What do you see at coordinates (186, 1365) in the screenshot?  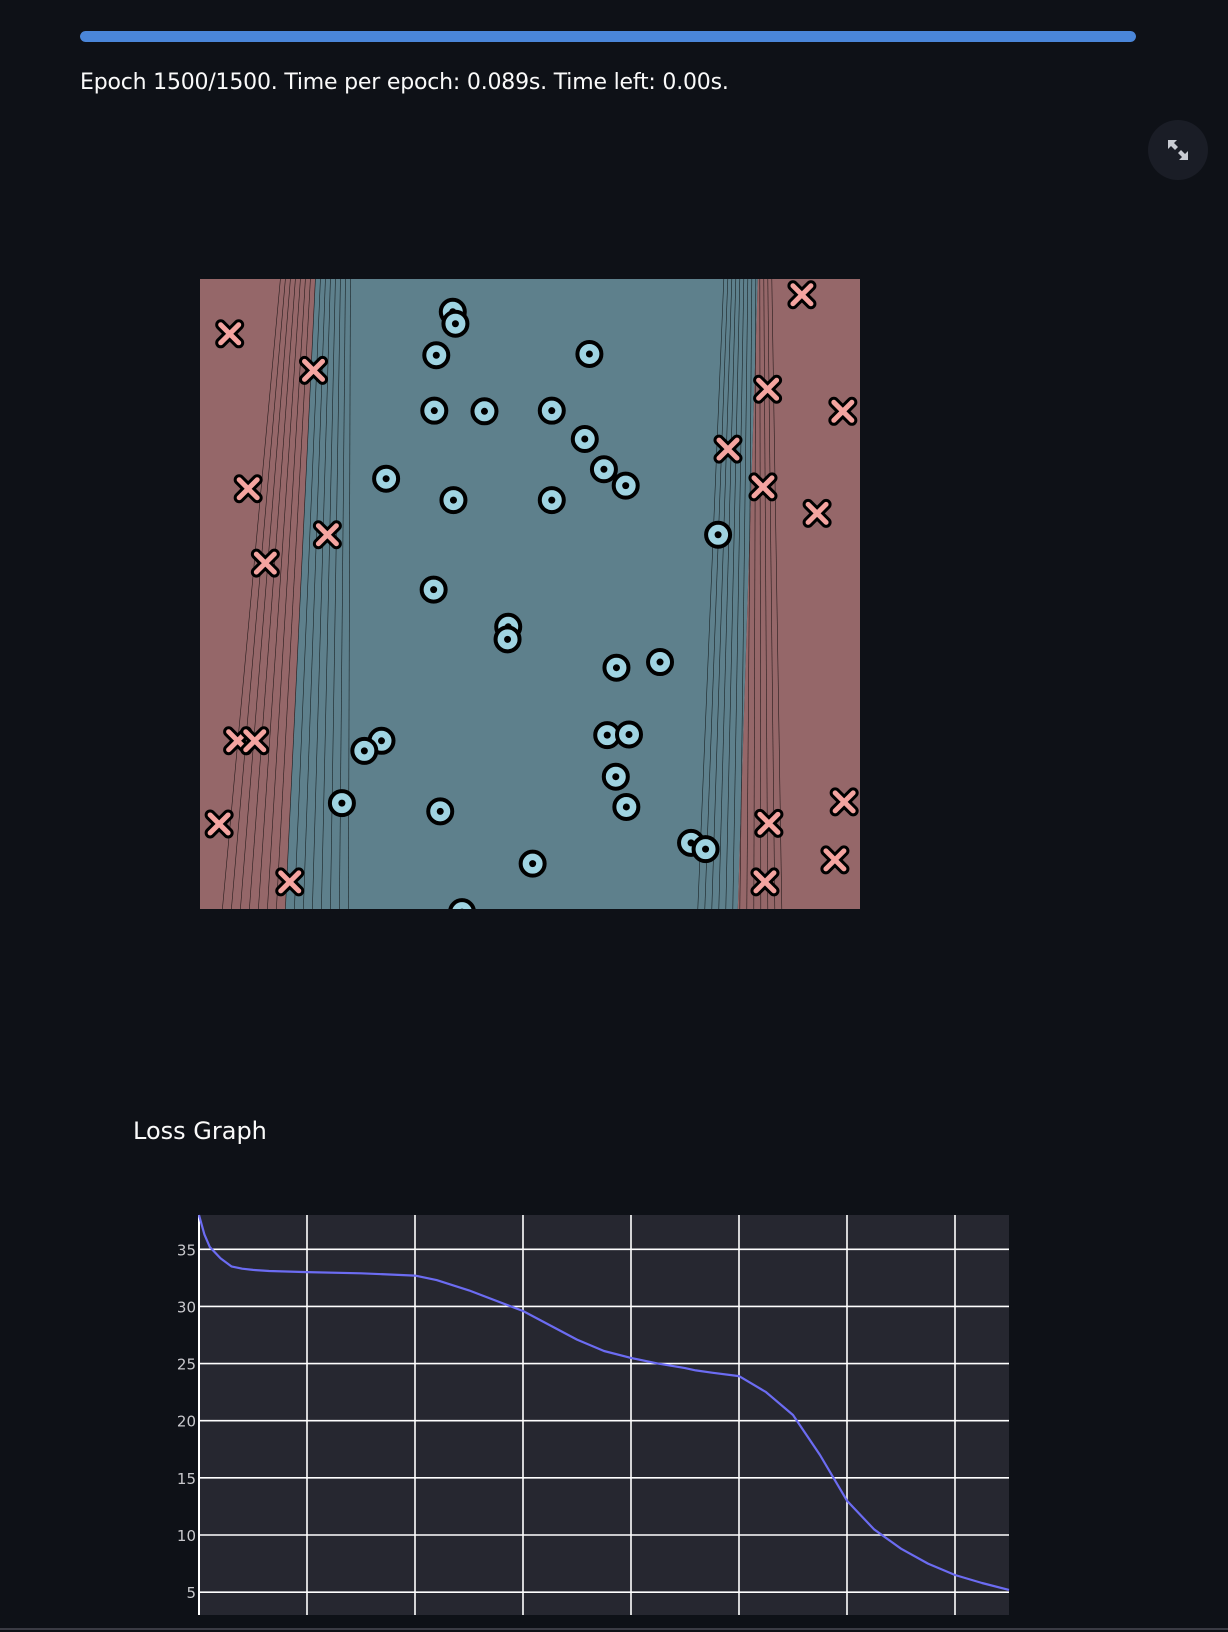 I see `y-tick-label: 25` at bounding box center [186, 1365].